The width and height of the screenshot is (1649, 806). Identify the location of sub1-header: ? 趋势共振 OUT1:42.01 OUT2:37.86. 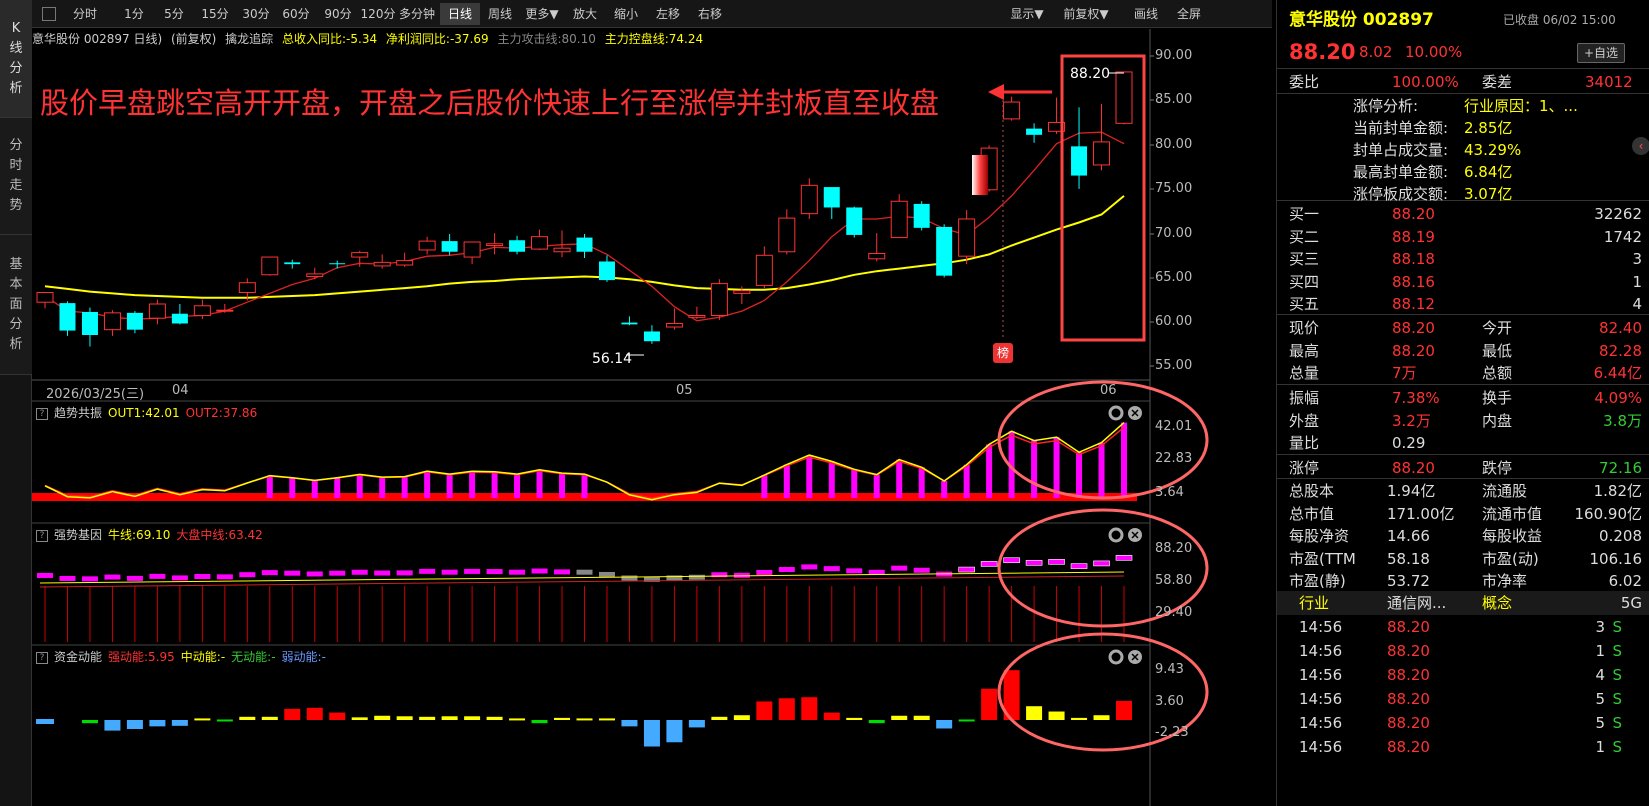
(652, 413).